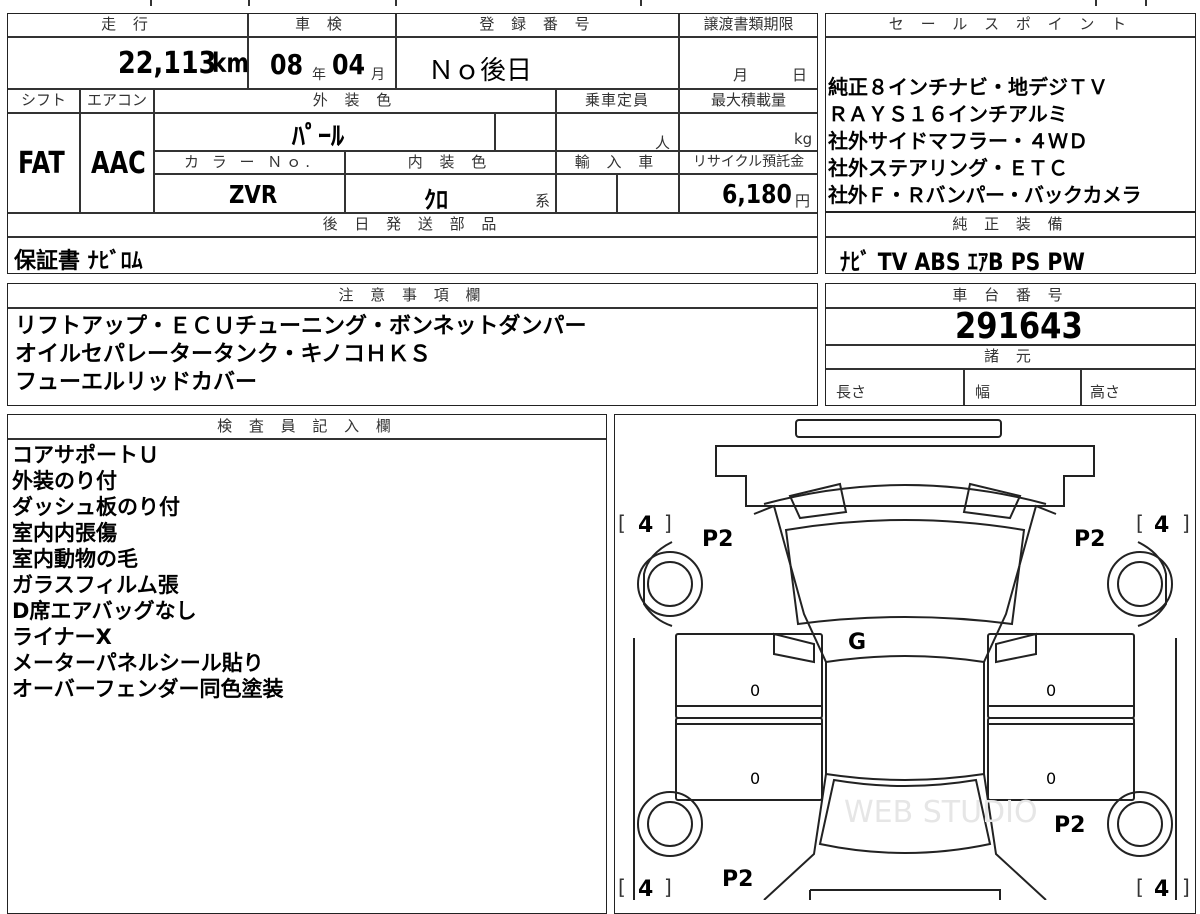 Image resolution: width=1200 pixels, height=914 pixels. Describe the element at coordinates (319, 75) in the screenshot. I see `inspection-year-unit: 年` at that location.